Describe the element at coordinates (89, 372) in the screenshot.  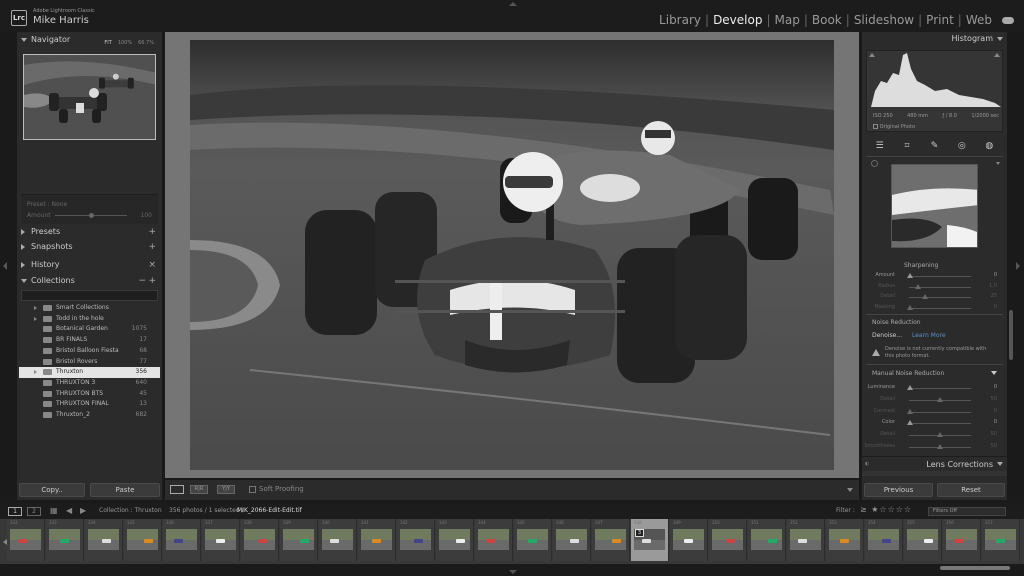
I see `collection-item: Thruxton 356` at that location.